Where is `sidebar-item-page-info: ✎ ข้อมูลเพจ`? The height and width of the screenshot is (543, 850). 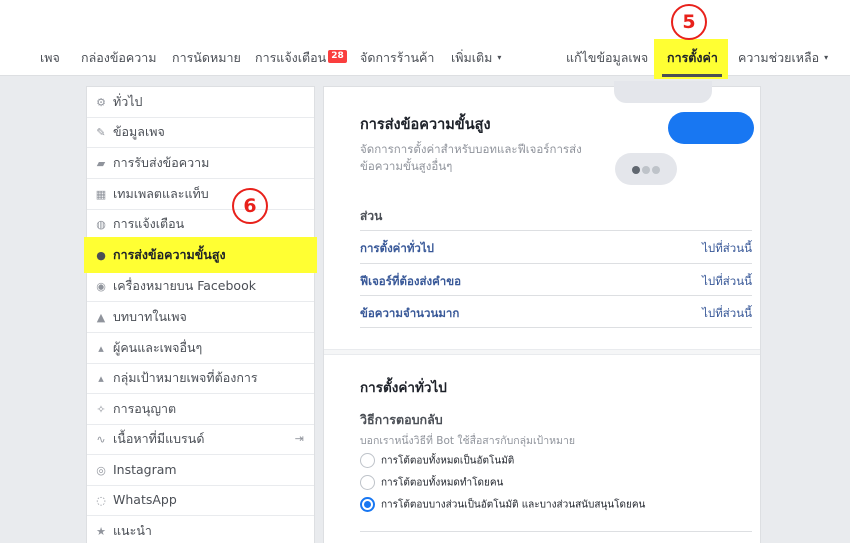
sidebar-item-page-info: ✎ ข้อมูลเพจ is located at coordinates (200, 132).